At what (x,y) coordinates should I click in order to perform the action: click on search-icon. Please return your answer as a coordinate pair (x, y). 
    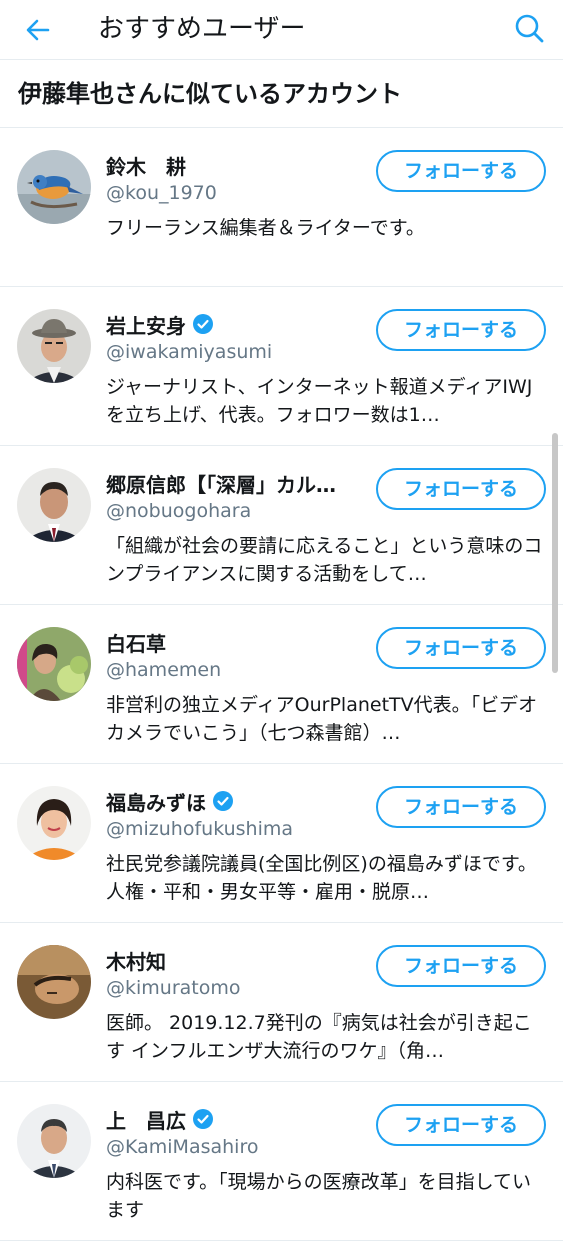
    Looking at the image, I should click on (529, 28).